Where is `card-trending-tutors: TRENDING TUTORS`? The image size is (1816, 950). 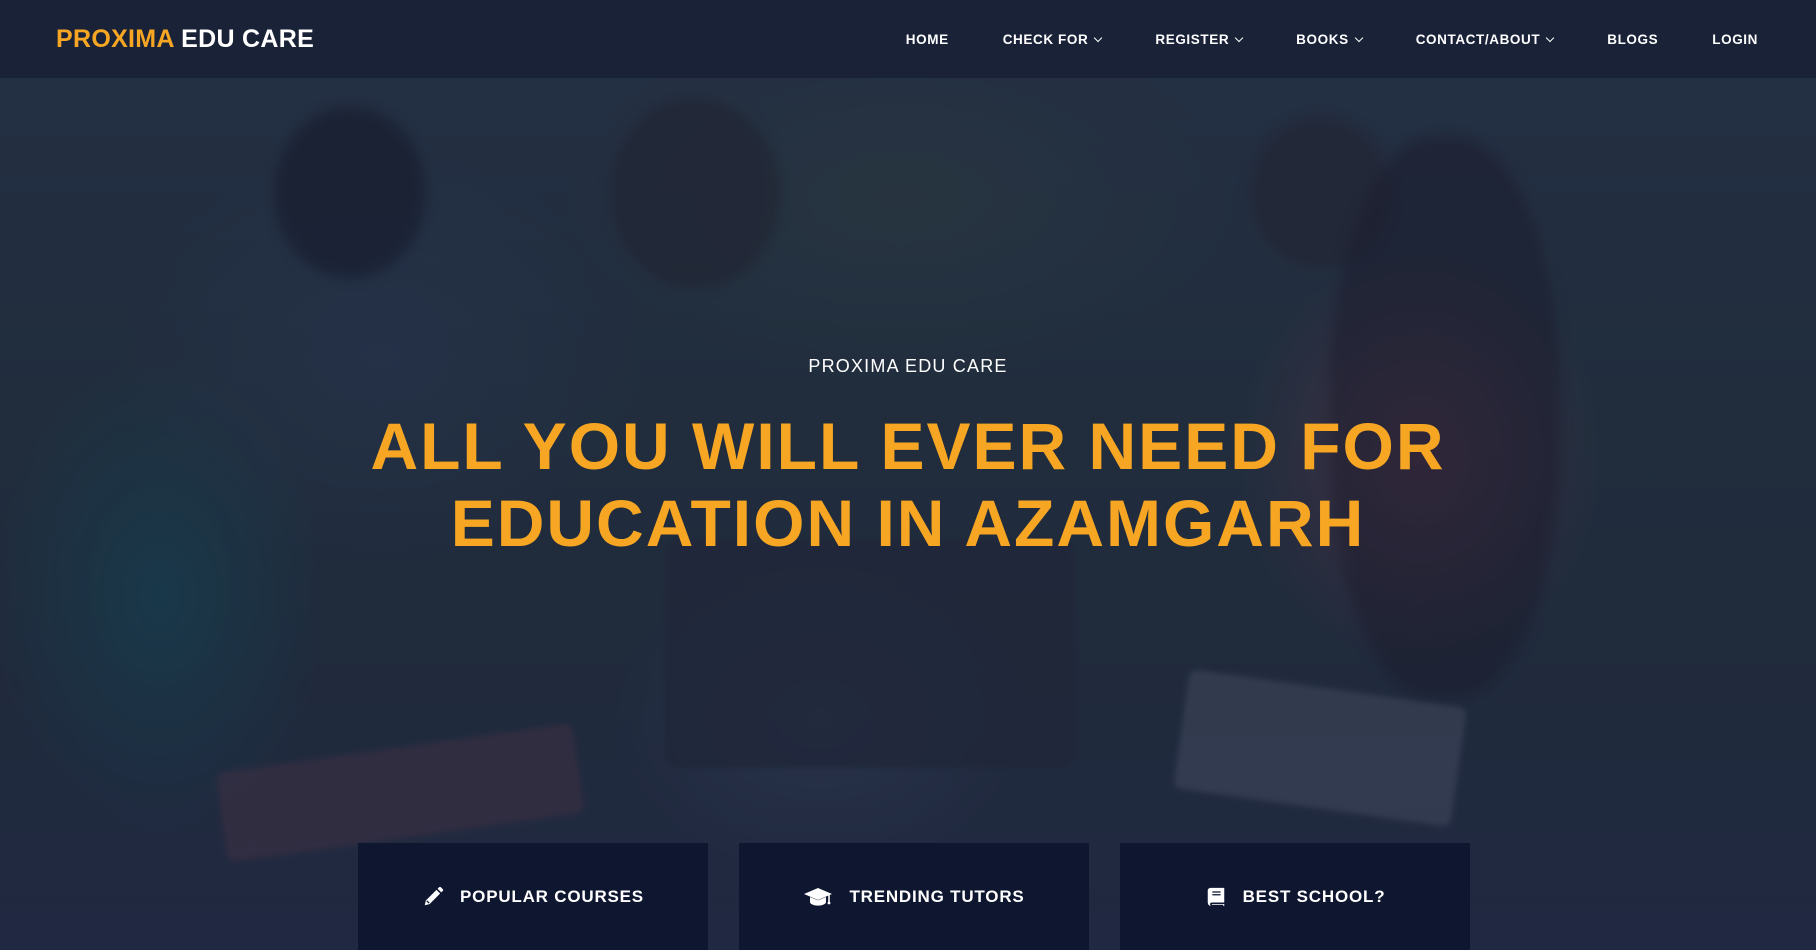
card-trending-tutors: TRENDING TUTORS is located at coordinates (914, 896).